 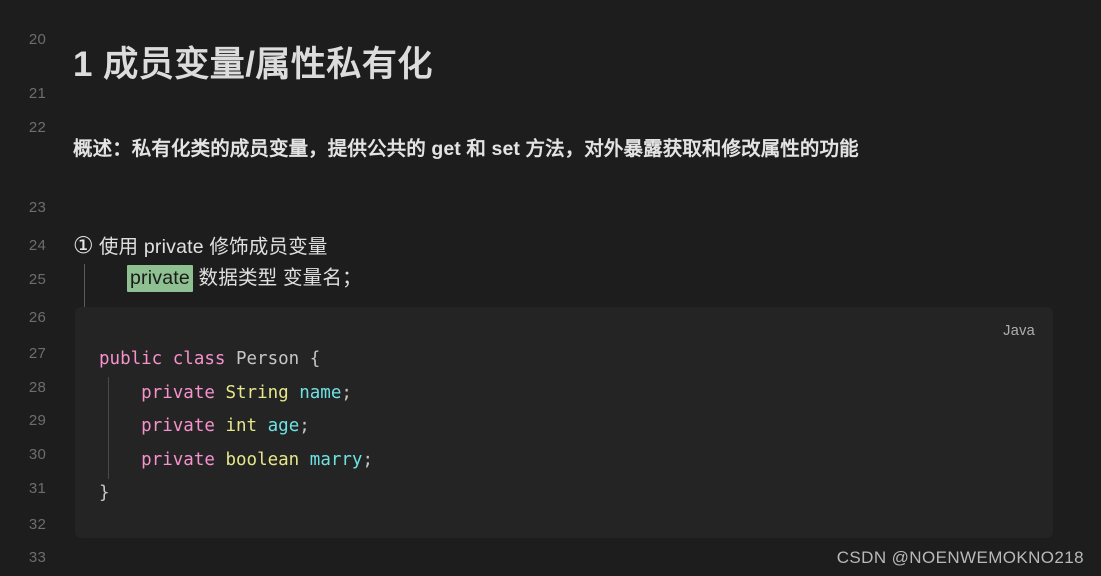 What do you see at coordinates (37, 127) in the screenshot?
I see `line-number: 22` at bounding box center [37, 127].